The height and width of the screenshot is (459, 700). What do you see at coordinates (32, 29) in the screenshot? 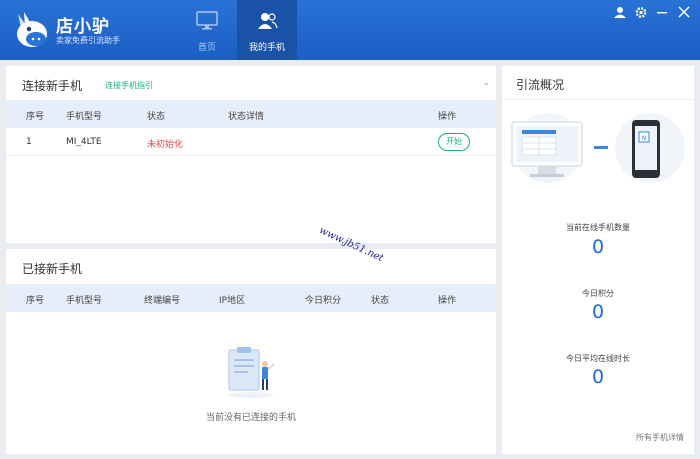
I see `donkey-logo-icon` at bounding box center [32, 29].